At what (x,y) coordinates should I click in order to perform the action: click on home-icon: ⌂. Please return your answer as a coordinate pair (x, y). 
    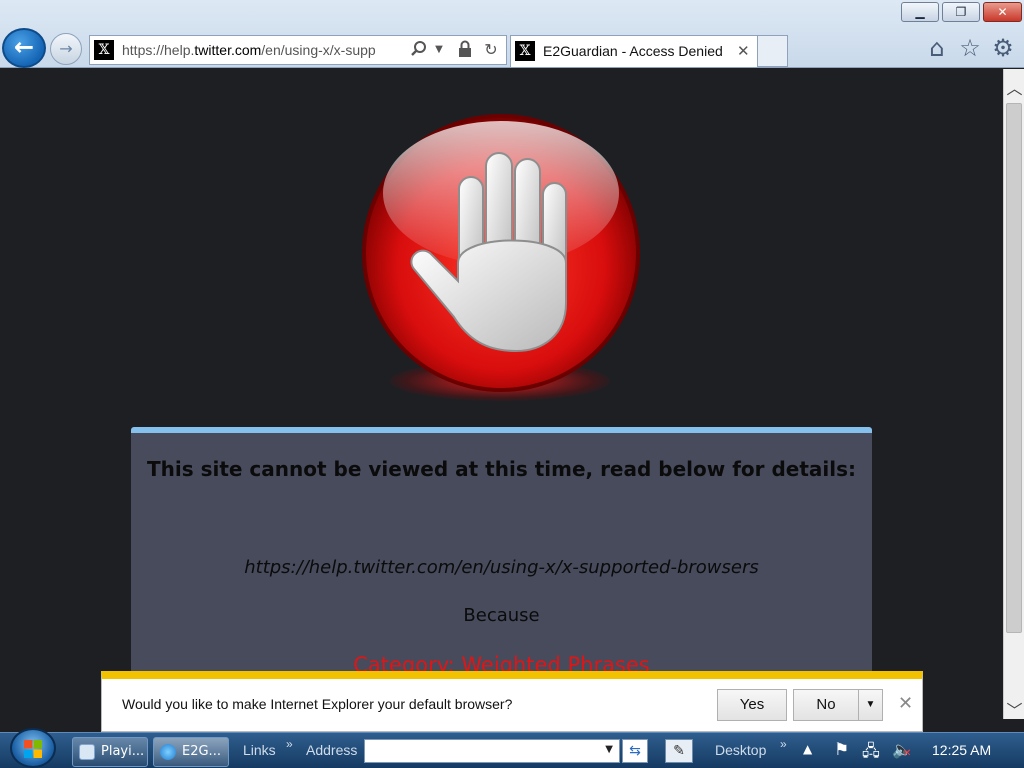
    Looking at the image, I should click on (937, 48).